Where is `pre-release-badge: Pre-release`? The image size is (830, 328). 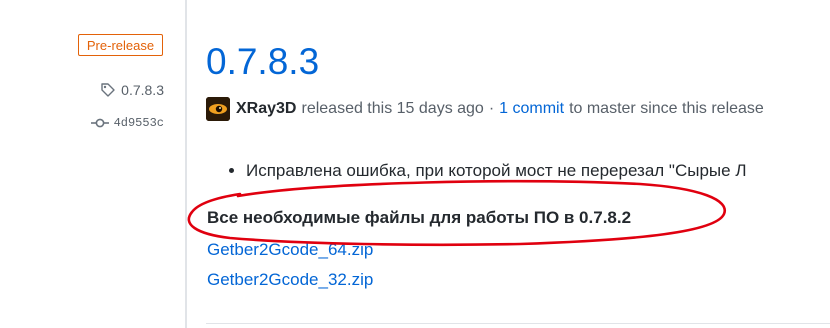 pre-release-badge: Pre-release is located at coordinates (120, 45).